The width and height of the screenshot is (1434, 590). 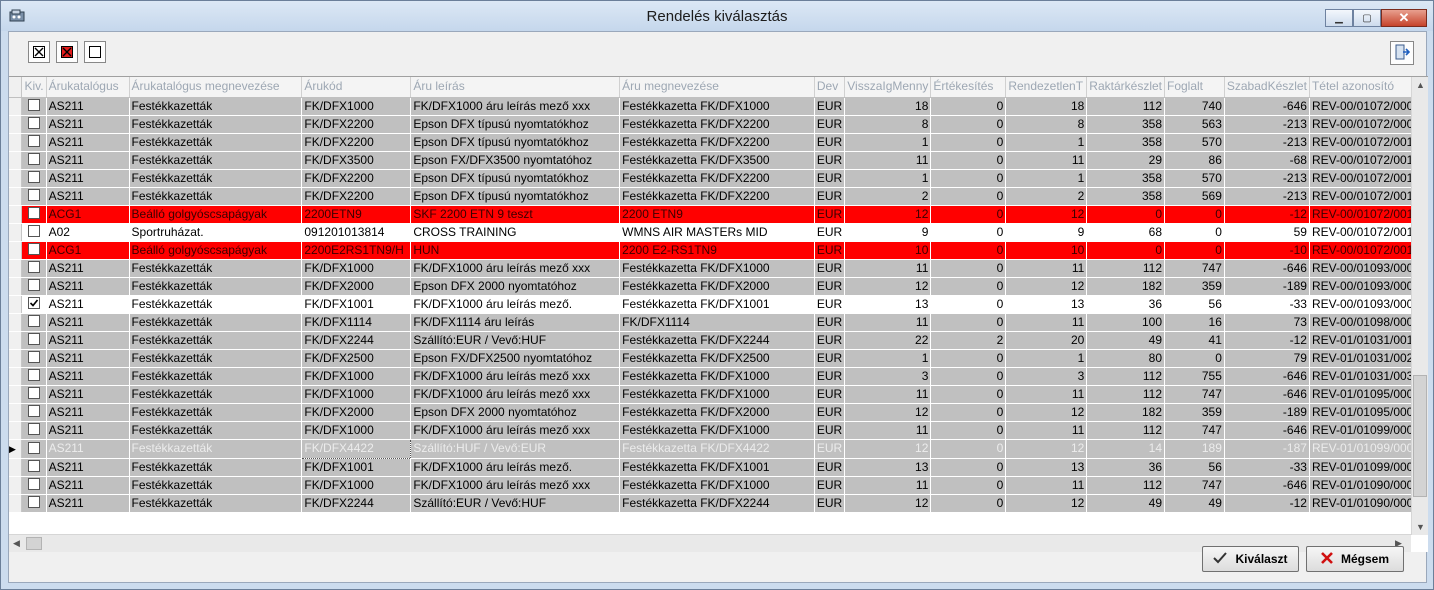 I want to click on table-cell: Festékkazetta FK/DFX1001, so click(x=717, y=304).